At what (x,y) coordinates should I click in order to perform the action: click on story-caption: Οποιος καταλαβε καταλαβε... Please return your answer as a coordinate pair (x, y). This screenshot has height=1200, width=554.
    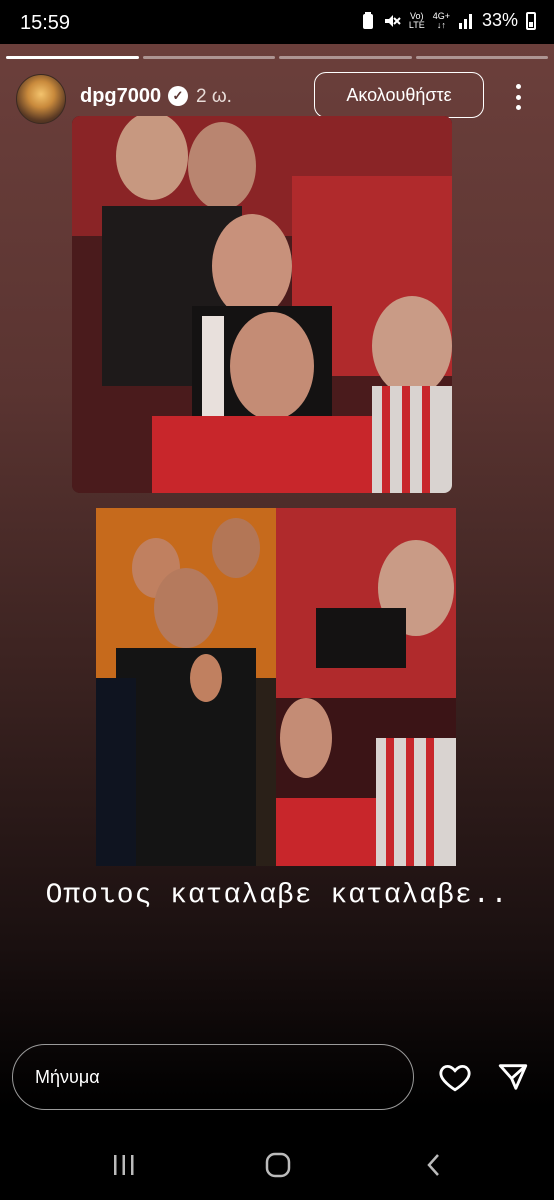
    Looking at the image, I should click on (277, 895).